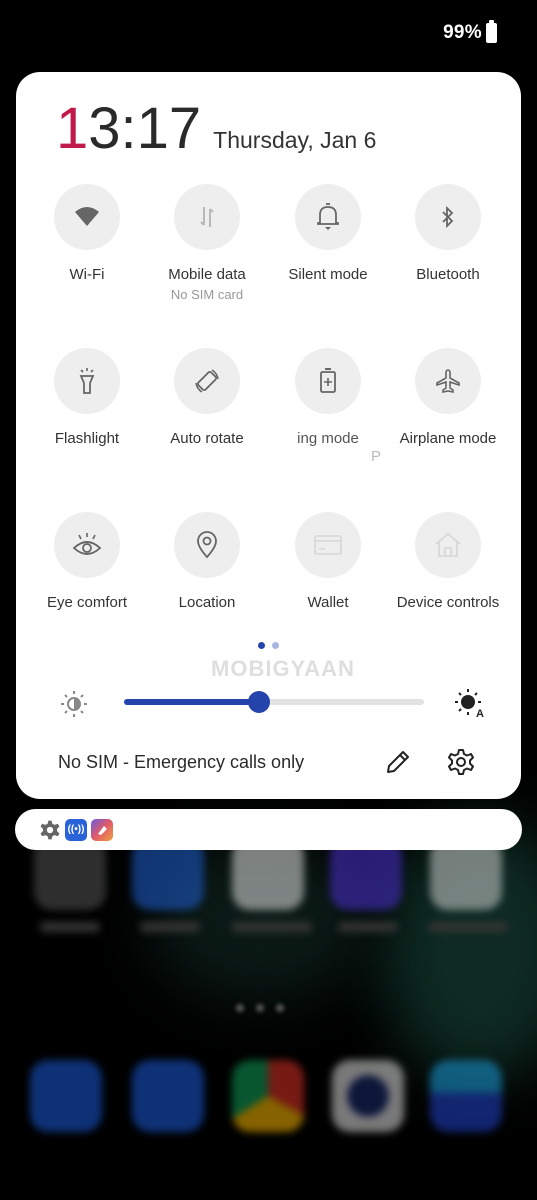 Image resolution: width=537 pixels, height=1200 pixels. I want to click on tile-label: Device controls, so click(448, 602).